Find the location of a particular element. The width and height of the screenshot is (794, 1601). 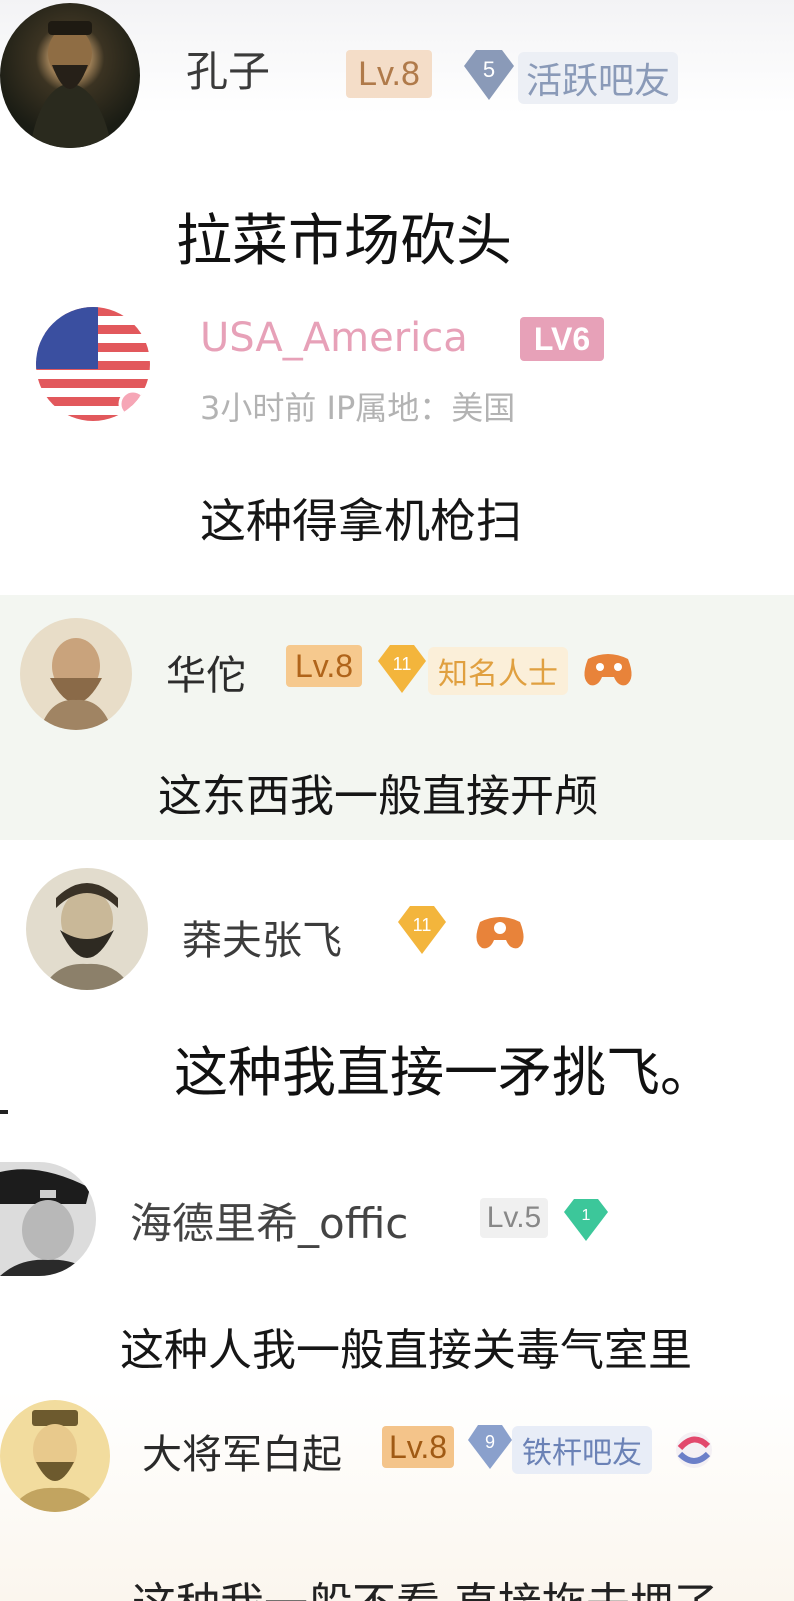

hua-tuo-portrait-icon is located at coordinates (76, 684).